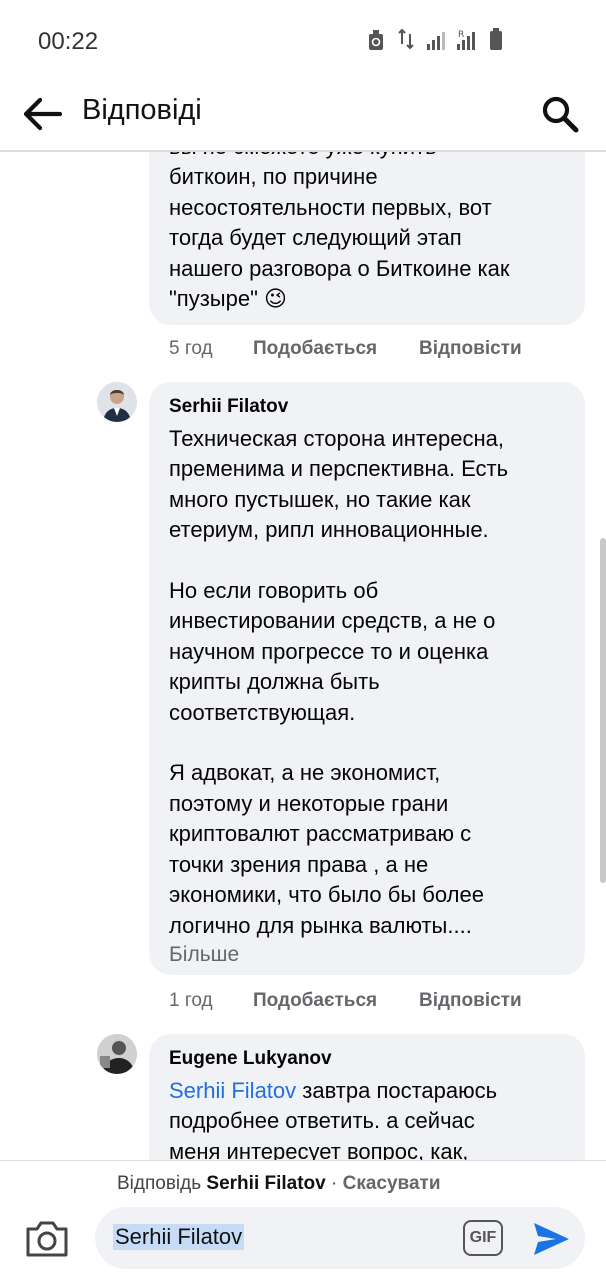 The height and width of the screenshot is (1280, 606). I want to click on gif-button: GIF, so click(483, 1238).